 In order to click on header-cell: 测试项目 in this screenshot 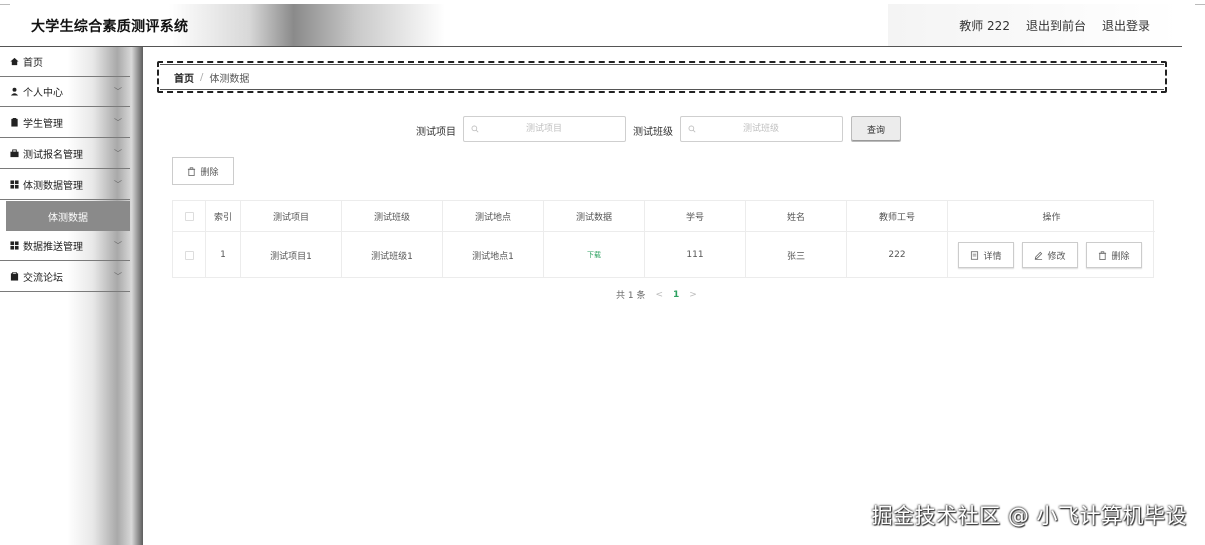, I will do `click(291, 216)`.